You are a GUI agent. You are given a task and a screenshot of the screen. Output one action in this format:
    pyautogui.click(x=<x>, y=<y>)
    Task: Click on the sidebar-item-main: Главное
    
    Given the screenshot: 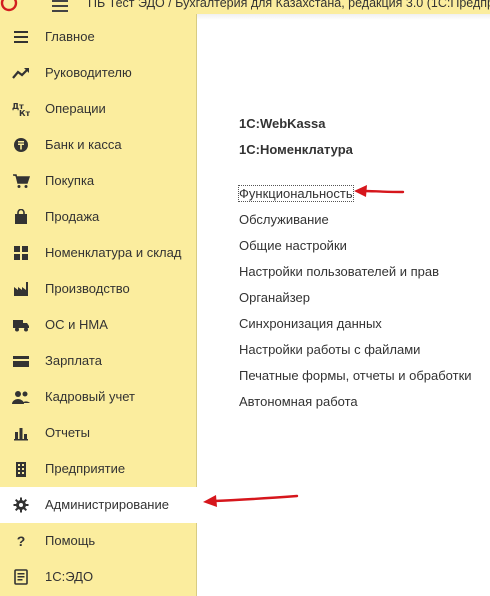 What is the action you would take?
    pyautogui.click(x=98, y=37)
    